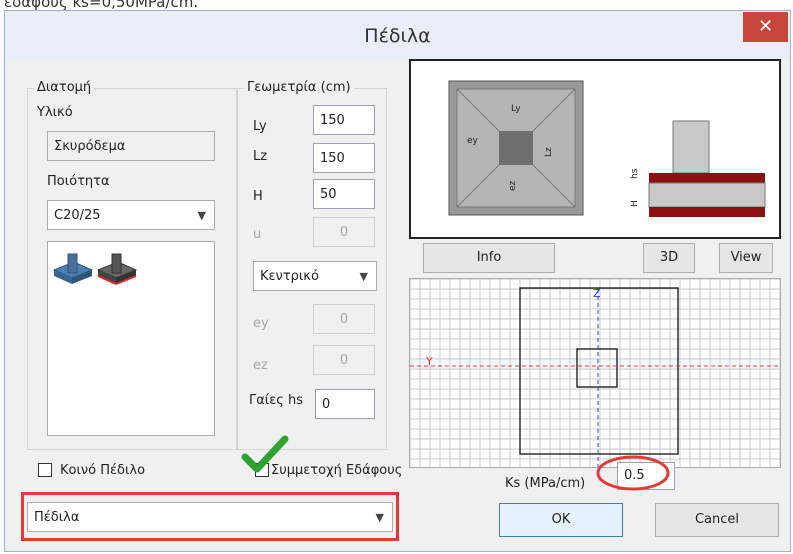 Image resolution: width=793 pixels, height=554 pixels. What do you see at coordinates (78, 181) in the screenshot?
I see `quality-label: Ποιότητα` at bounding box center [78, 181].